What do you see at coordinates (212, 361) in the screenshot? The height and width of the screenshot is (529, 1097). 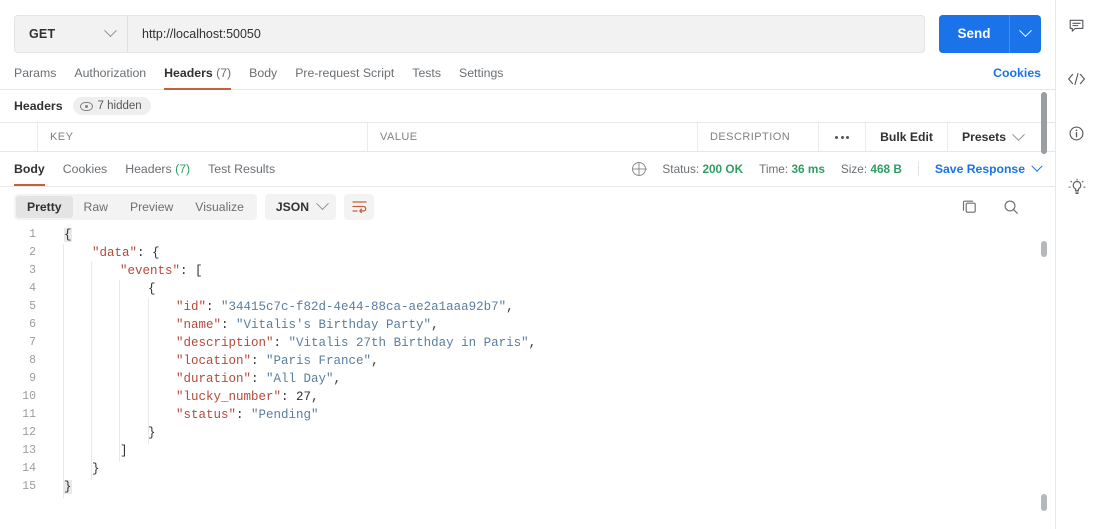 I see `code-text: "location": "Paris France",` at bounding box center [212, 361].